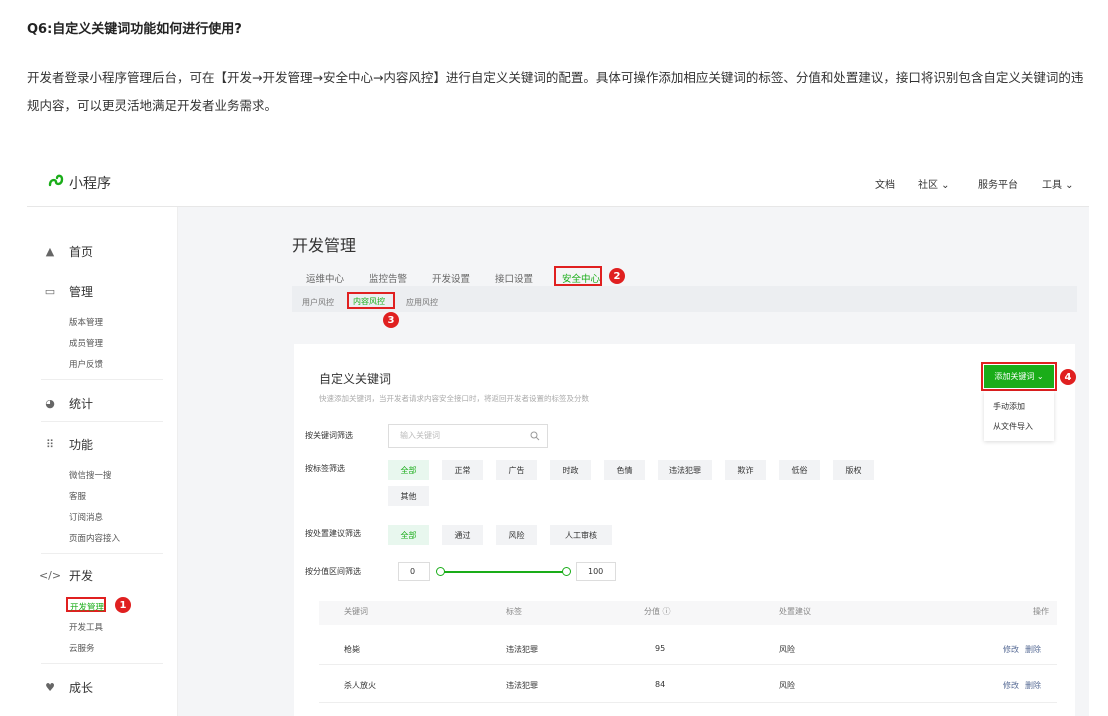 This screenshot has height=716, width=1108. I want to click on pie-chart-icon: ◕, so click(50, 403).